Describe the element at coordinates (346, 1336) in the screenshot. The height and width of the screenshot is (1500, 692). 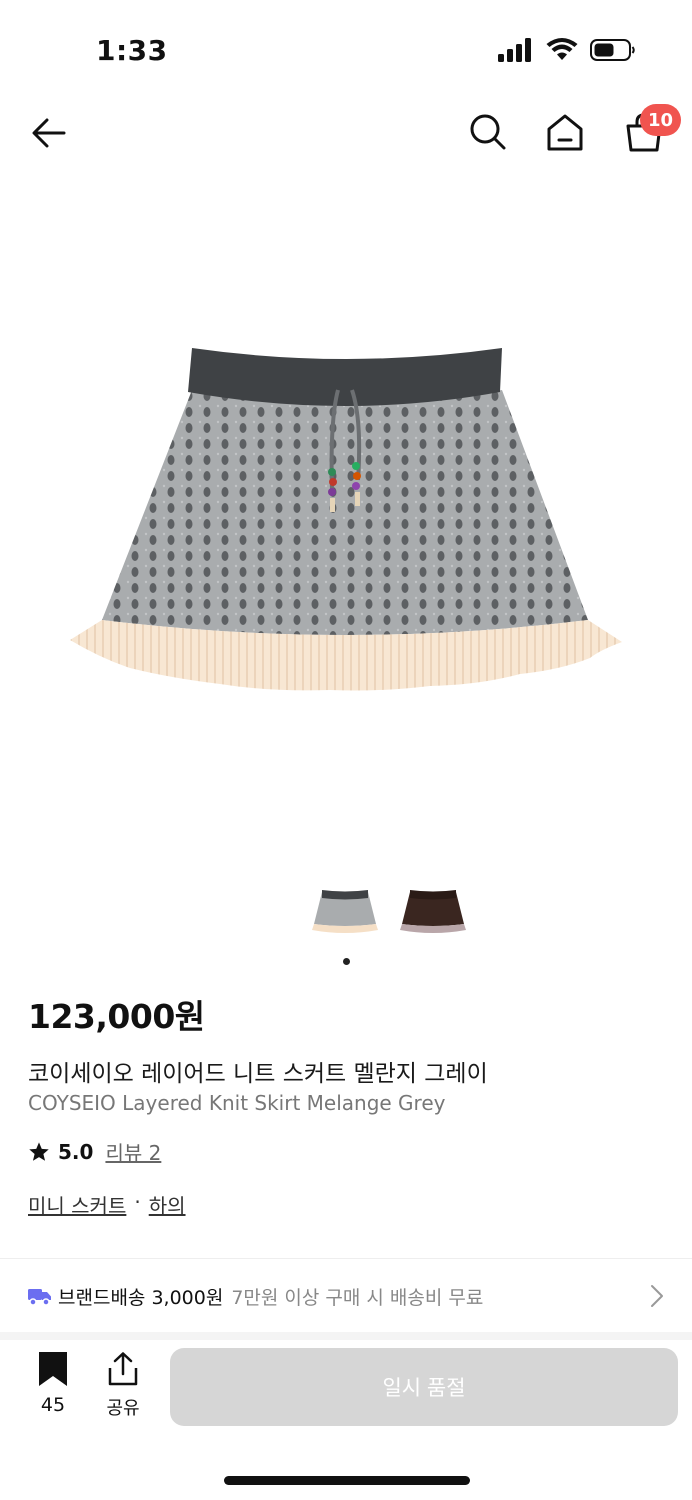
I see `section-gap` at that location.